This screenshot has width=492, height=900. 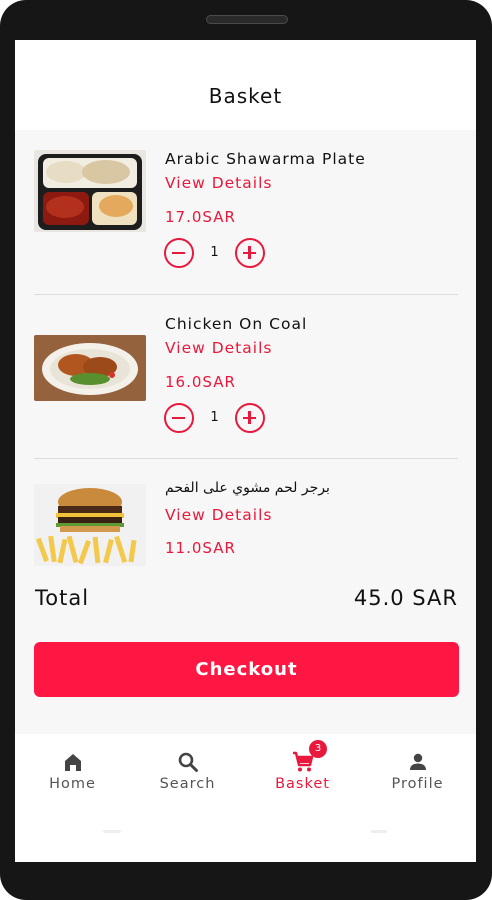 What do you see at coordinates (405, 598) in the screenshot?
I see `total-value: 45.0 SAR` at bounding box center [405, 598].